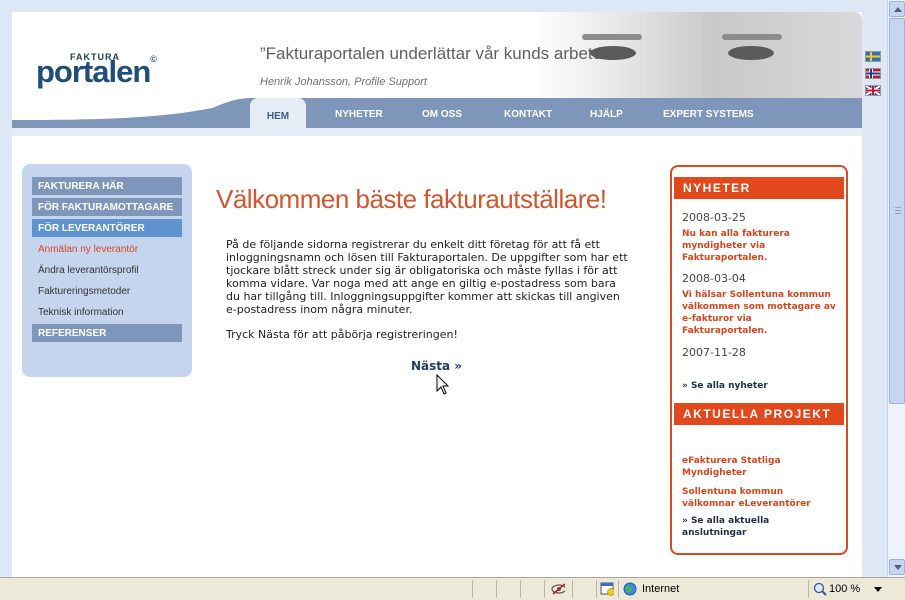 This screenshot has height=600, width=905. I want to click on next-button: Nästa », so click(436, 366).